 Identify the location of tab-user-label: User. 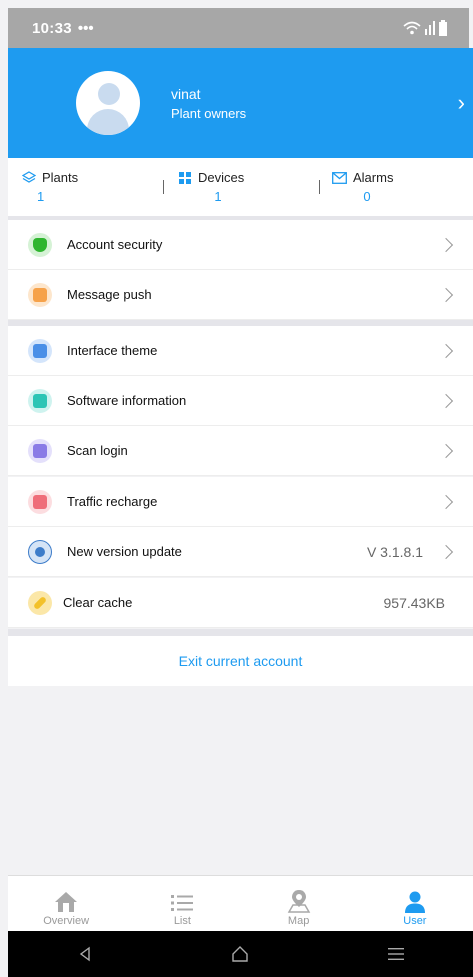
(415, 921).